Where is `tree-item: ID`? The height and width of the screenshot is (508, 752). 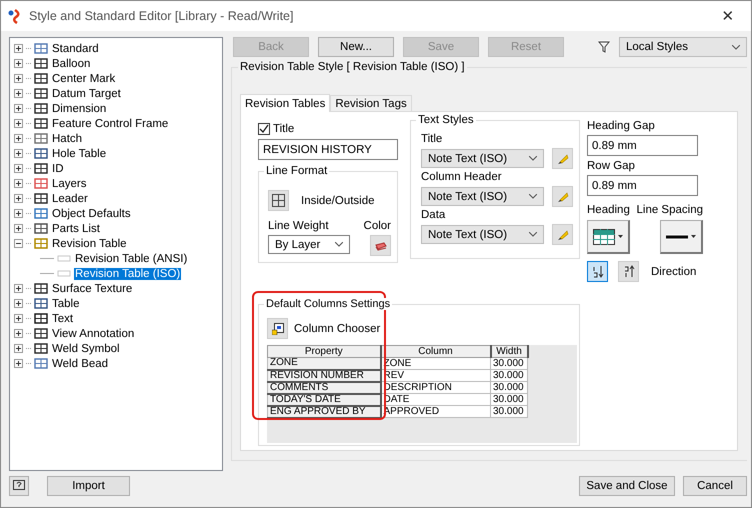
tree-item: ID is located at coordinates (57, 168).